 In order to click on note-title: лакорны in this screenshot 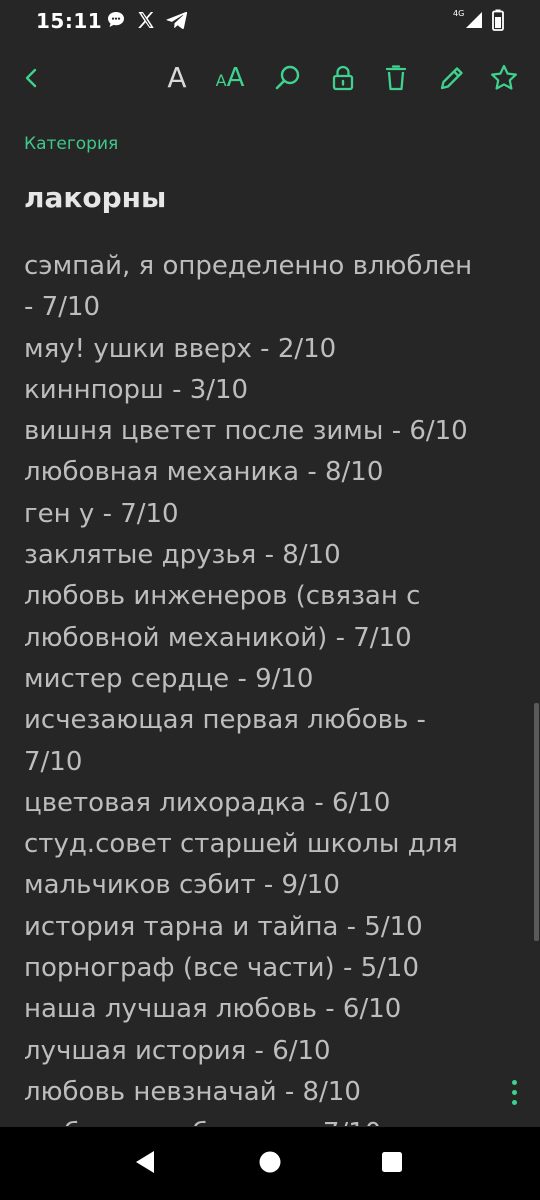, I will do `click(95, 197)`.